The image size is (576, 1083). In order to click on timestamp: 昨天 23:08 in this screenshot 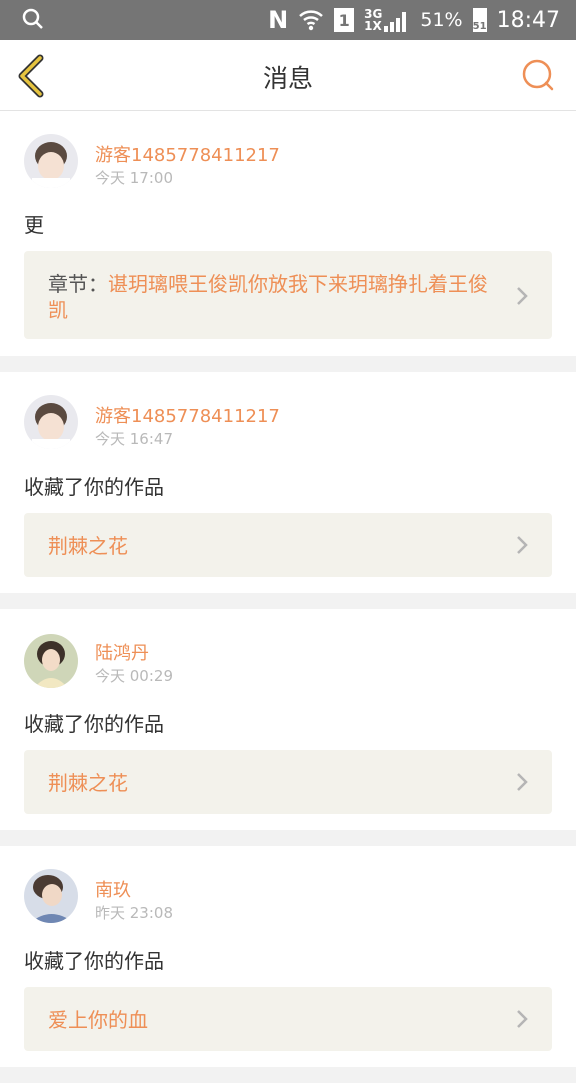, I will do `click(134, 913)`.